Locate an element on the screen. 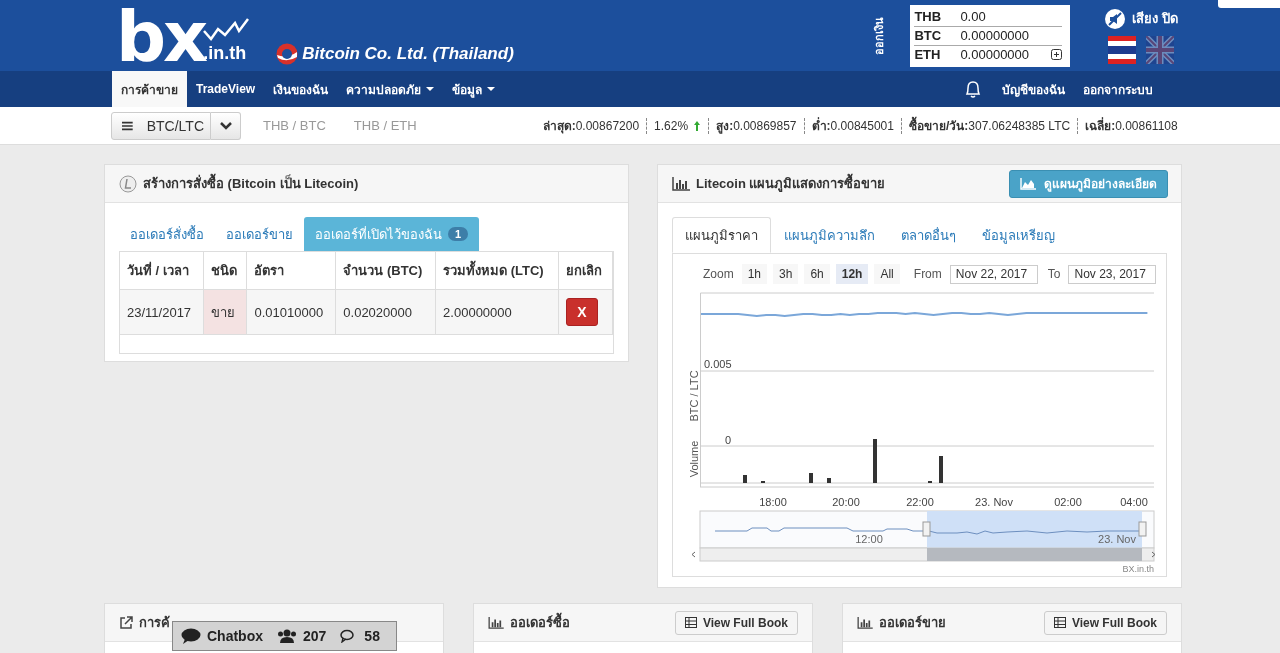  ticker-stat: สูง:0.00869857 is located at coordinates (756, 126).